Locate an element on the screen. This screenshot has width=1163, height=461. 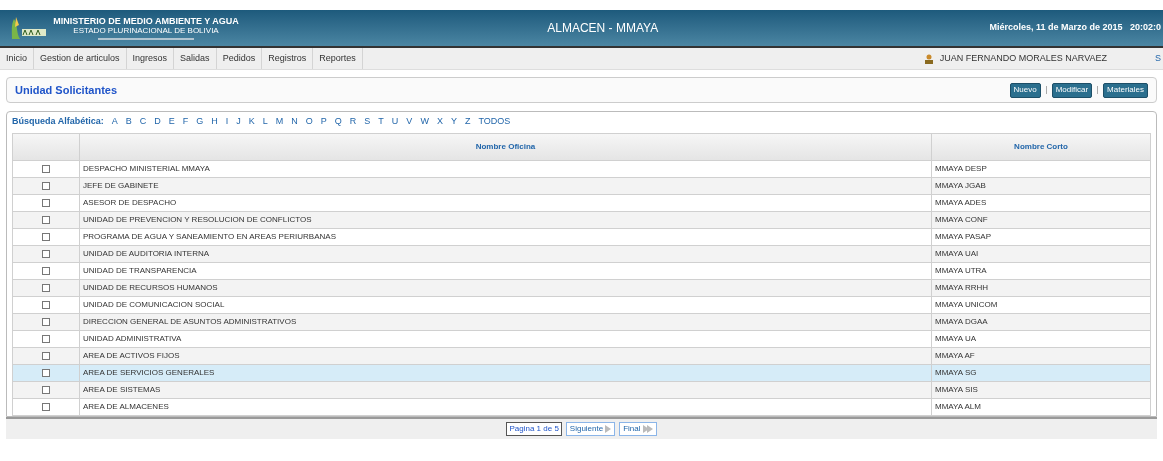
page-title: Unidad Solicitantes is located at coordinates (66, 90).